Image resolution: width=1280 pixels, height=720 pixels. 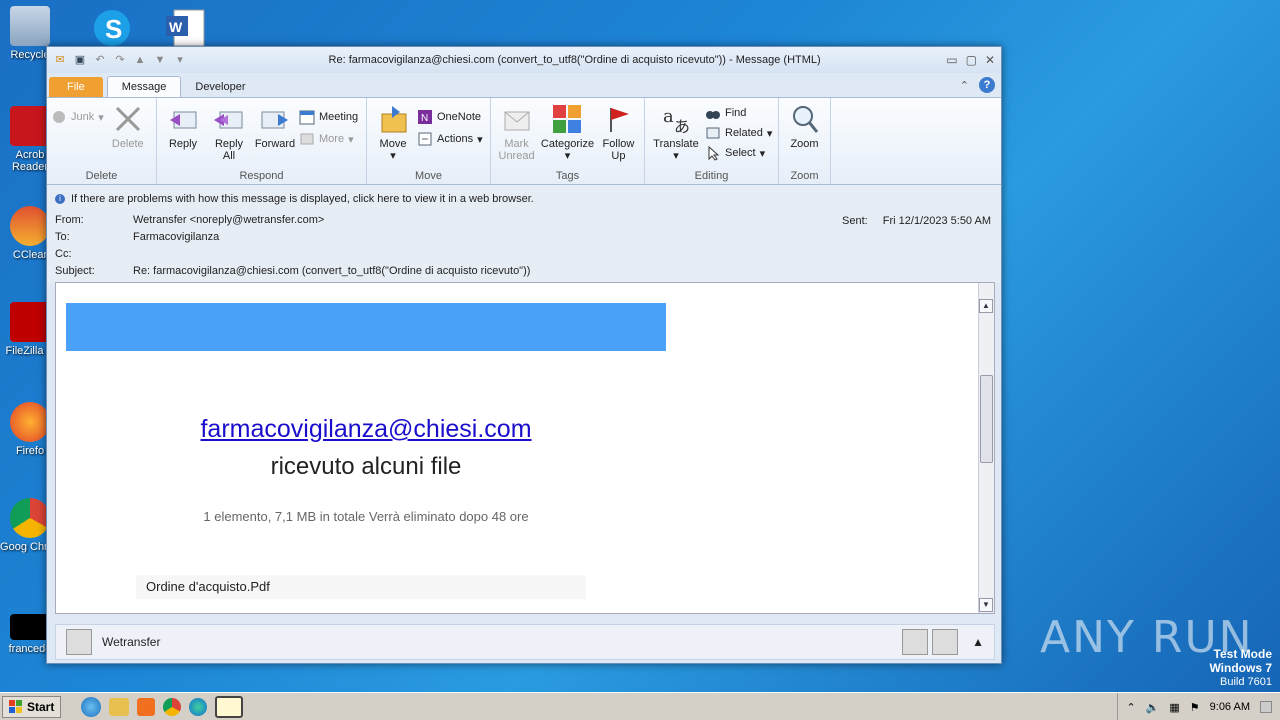 What do you see at coordinates (986, 419) in the screenshot?
I see `scroll-thumb` at bounding box center [986, 419].